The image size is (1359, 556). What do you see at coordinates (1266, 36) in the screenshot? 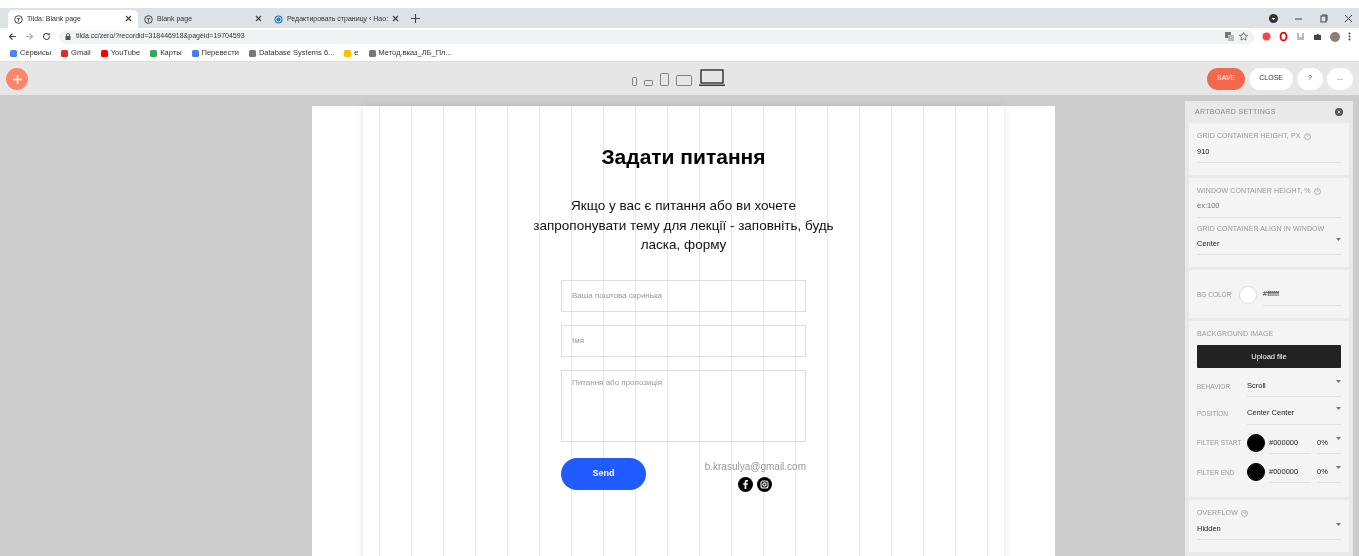
I see `record-icon` at bounding box center [1266, 36].